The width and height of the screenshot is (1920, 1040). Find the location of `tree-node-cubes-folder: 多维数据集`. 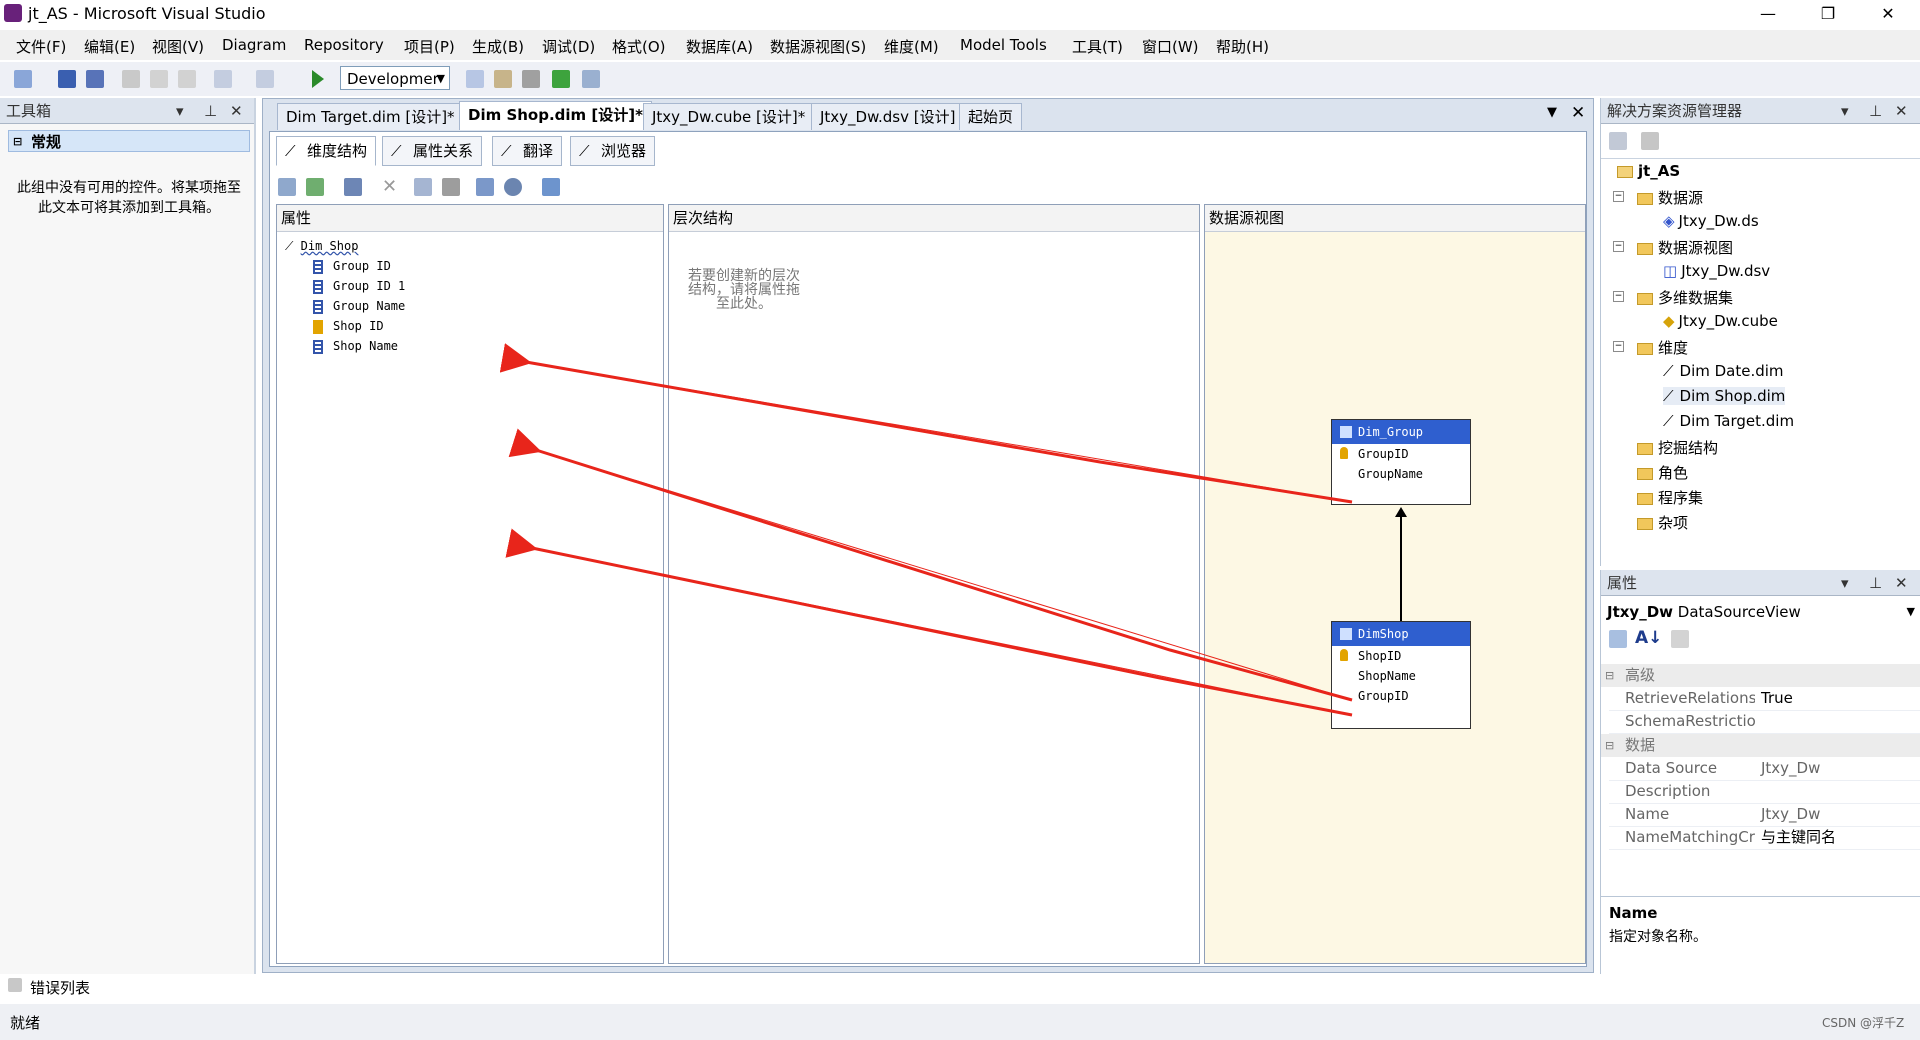

tree-node-cubes-folder: 多维数据集 is located at coordinates (1685, 297).